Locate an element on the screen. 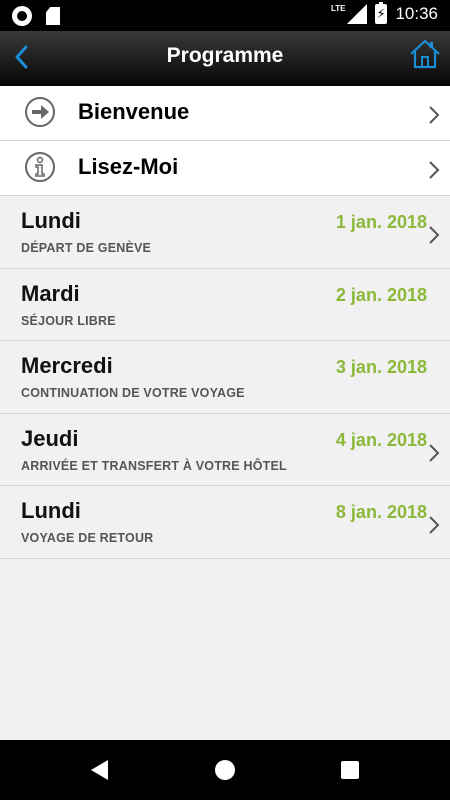 The width and height of the screenshot is (450, 800). day-subtitle: VOYAGE DE RETOUR is located at coordinates (87, 538).